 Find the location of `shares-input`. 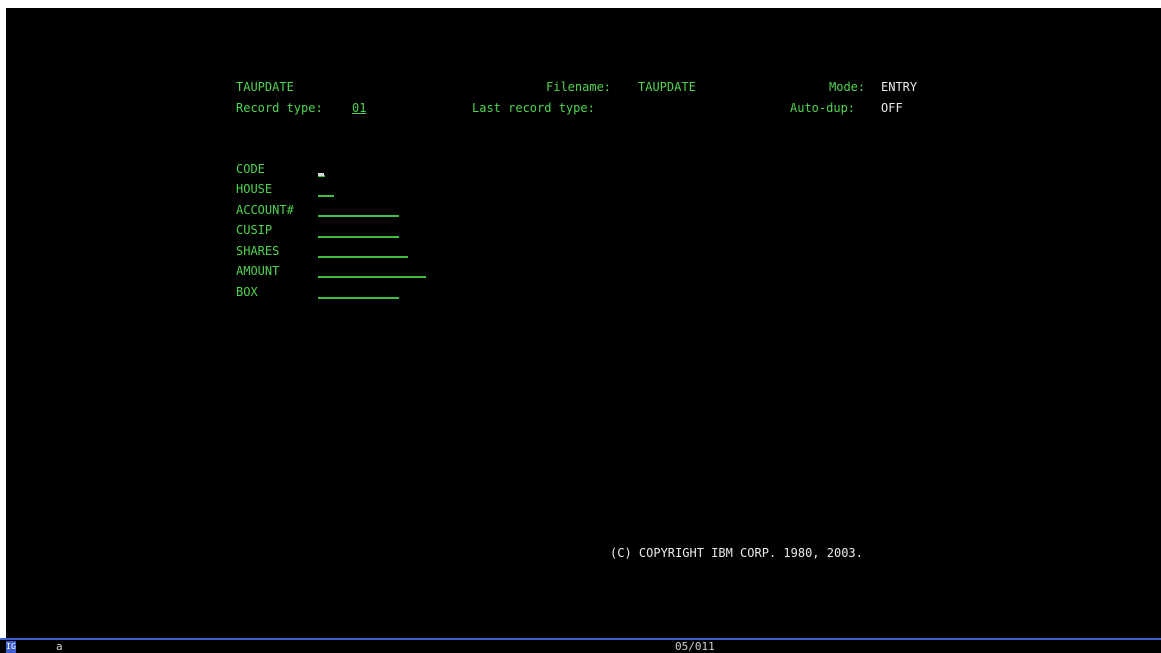

shares-input is located at coordinates (363, 257).